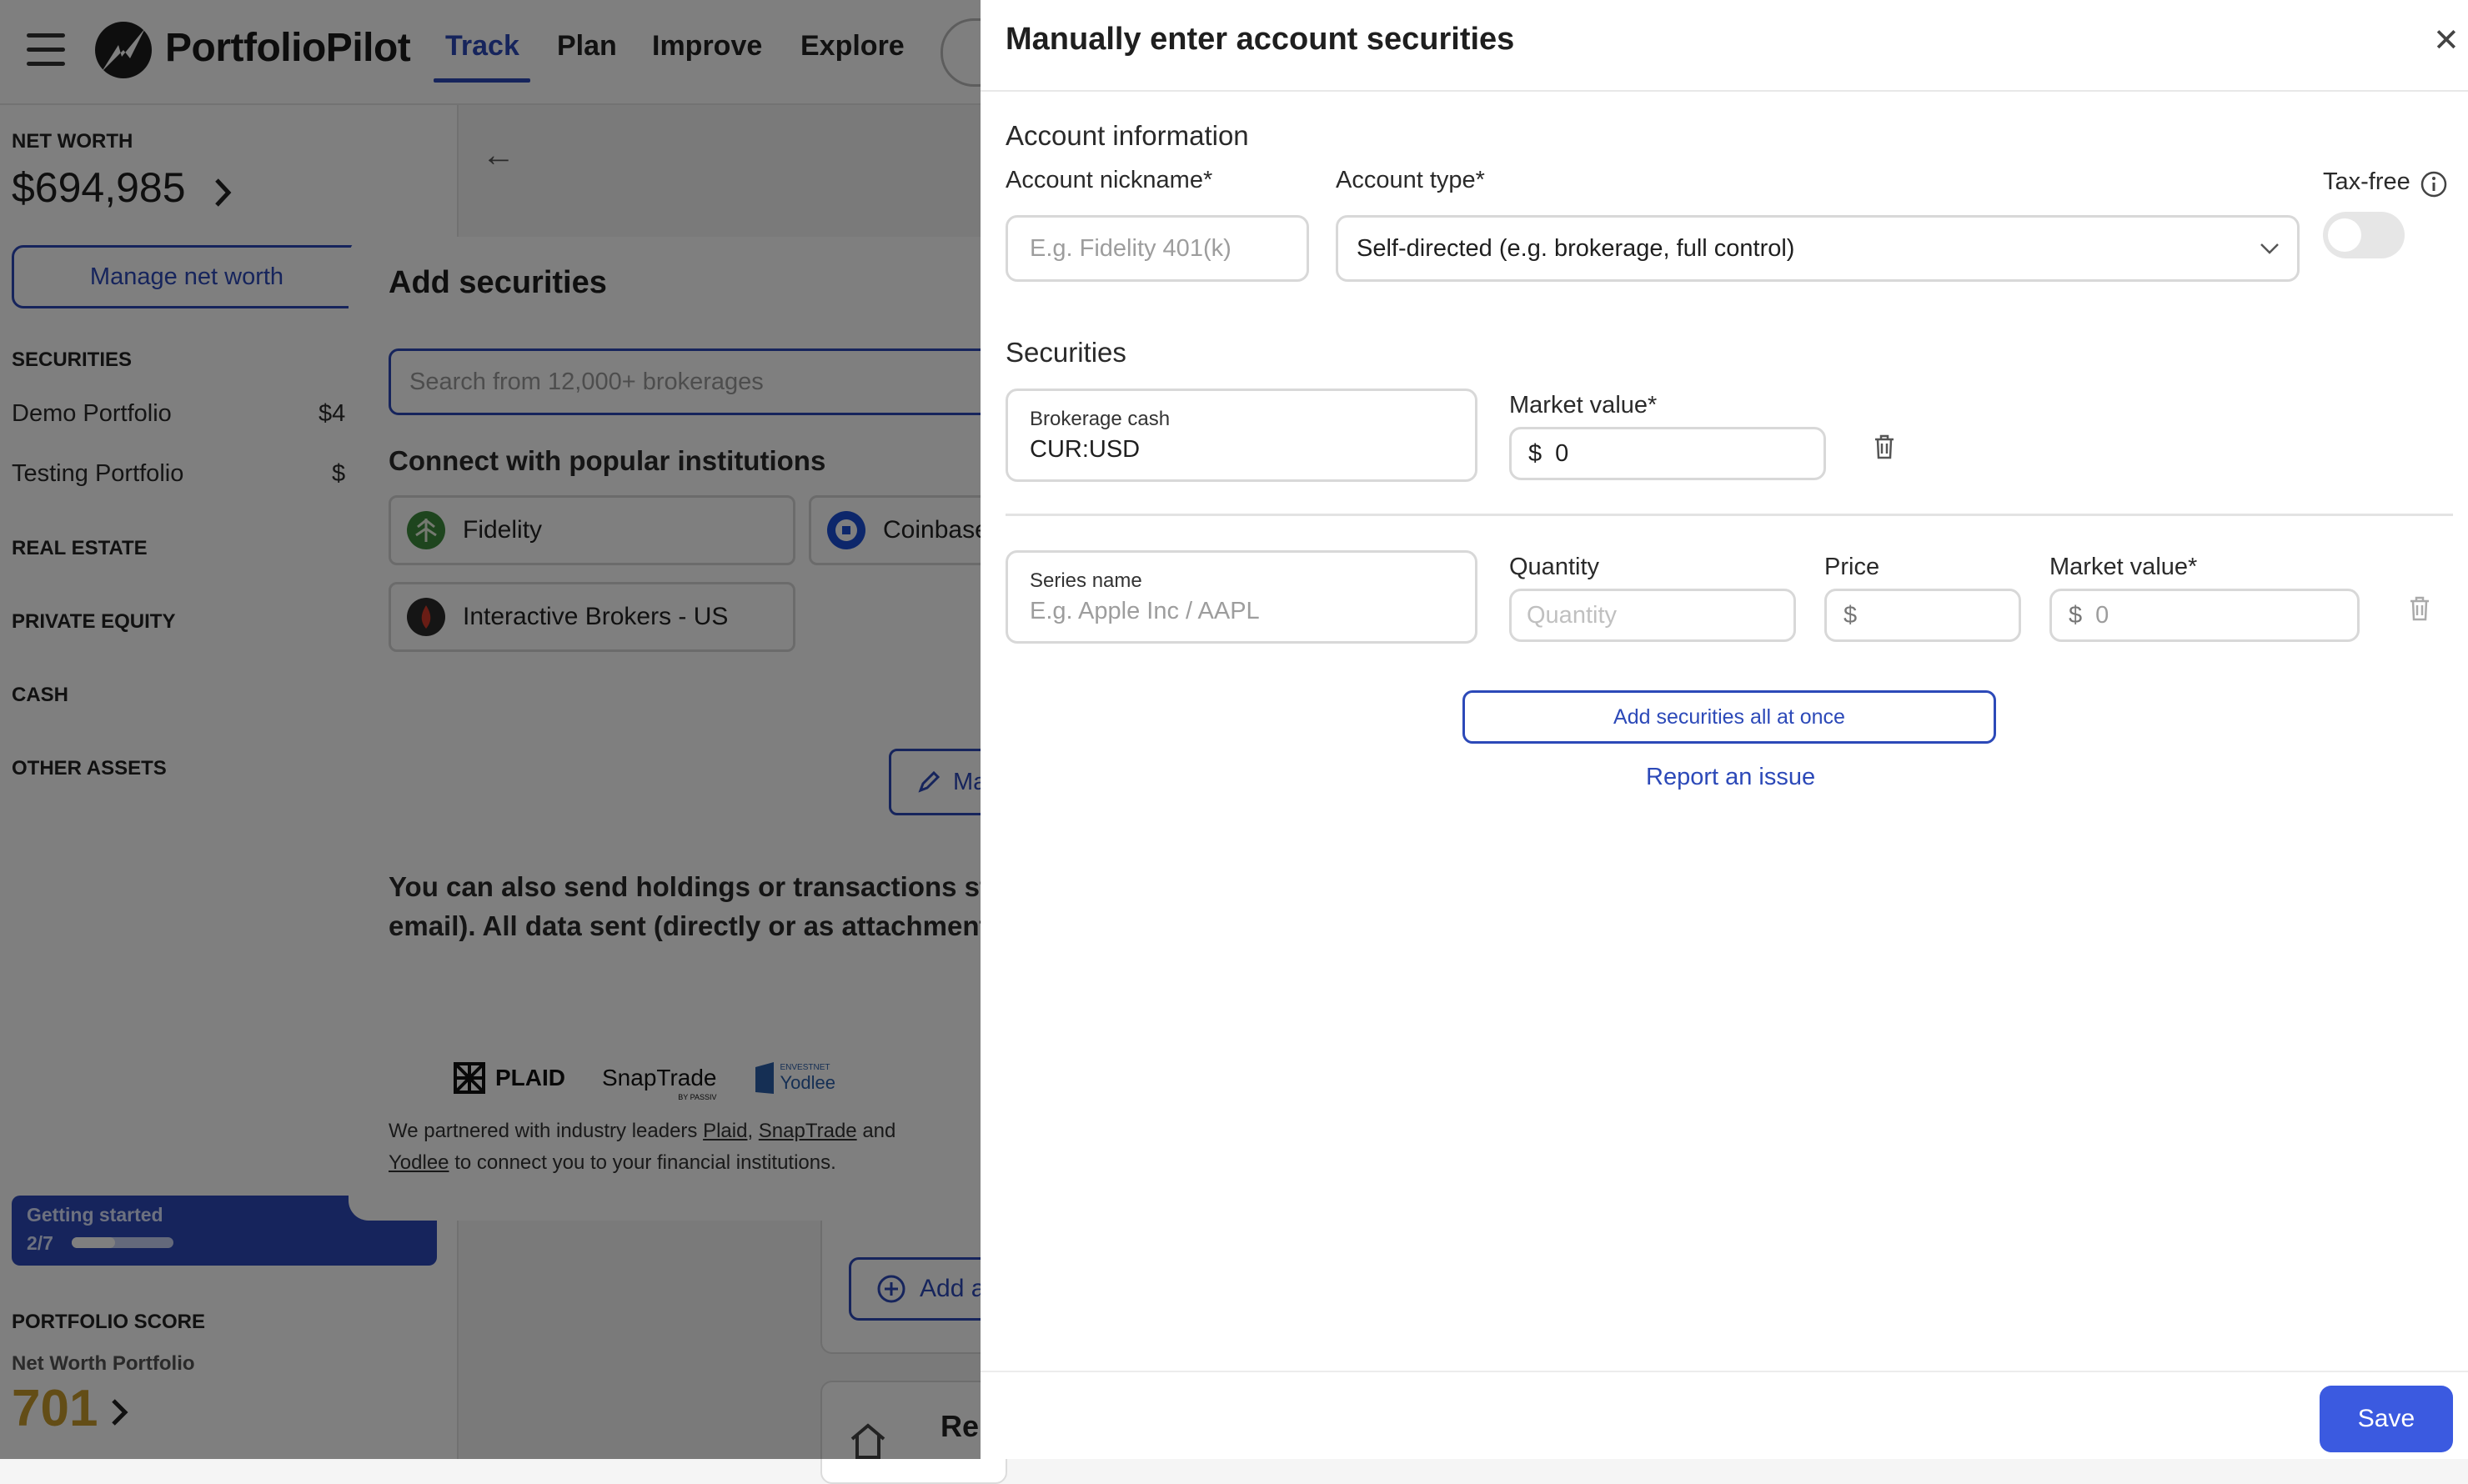 This screenshot has height=1484, width=2468. Describe the element at coordinates (1085, 449) in the screenshot. I see `security-name-field-1-value: CUR:USD` at that location.